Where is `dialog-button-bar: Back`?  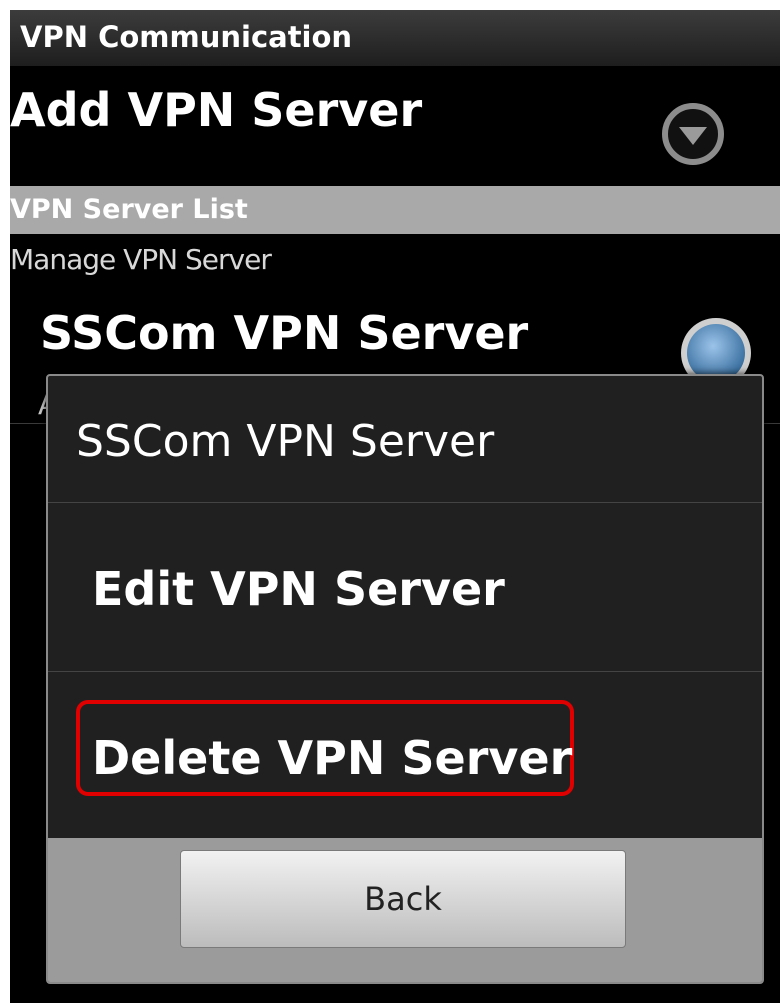
dialog-button-bar: Back is located at coordinates (405, 910).